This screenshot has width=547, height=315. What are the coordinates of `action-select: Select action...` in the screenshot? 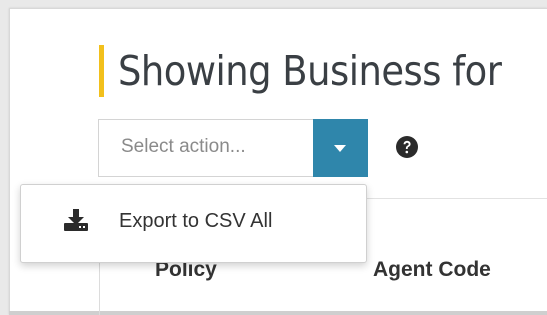 It's located at (205, 148).